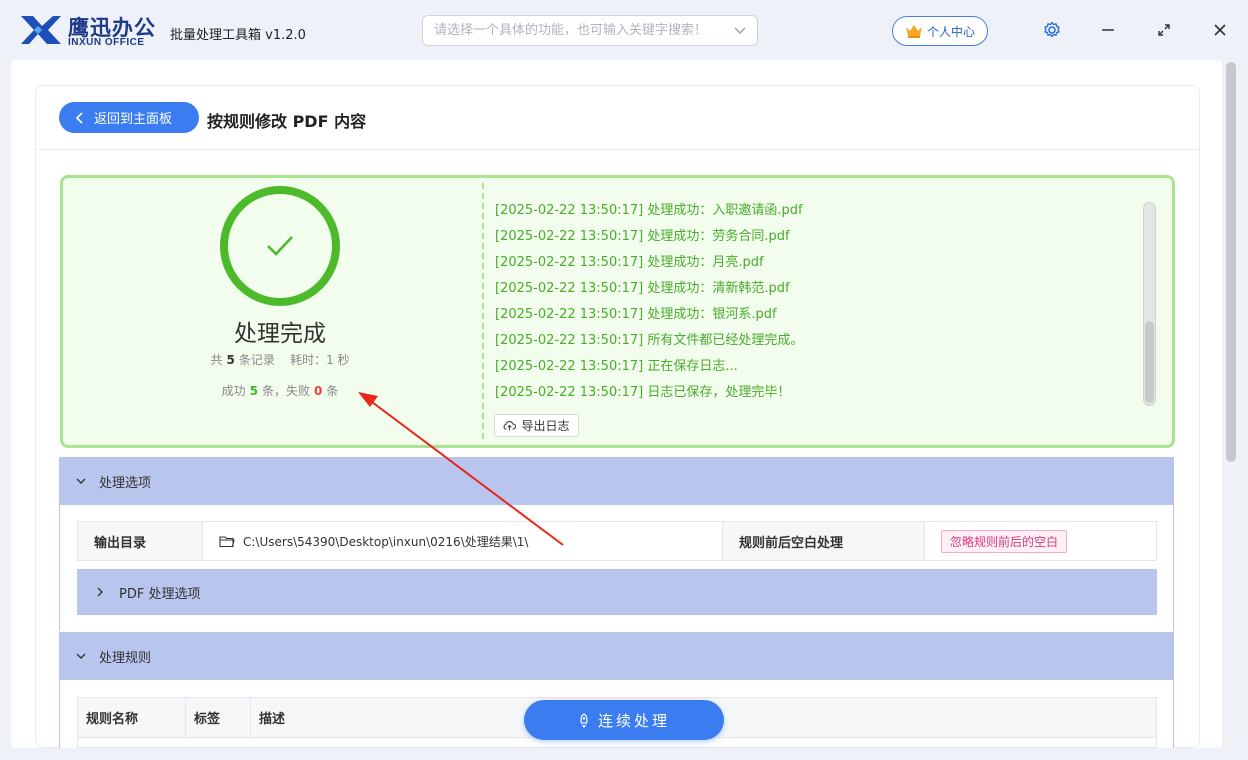  What do you see at coordinates (643, 392) in the screenshot?
I see `log-line: [2025-02-22 13:50:17] 日志已保存，处理完毕！` at bounding box center [643, 392].